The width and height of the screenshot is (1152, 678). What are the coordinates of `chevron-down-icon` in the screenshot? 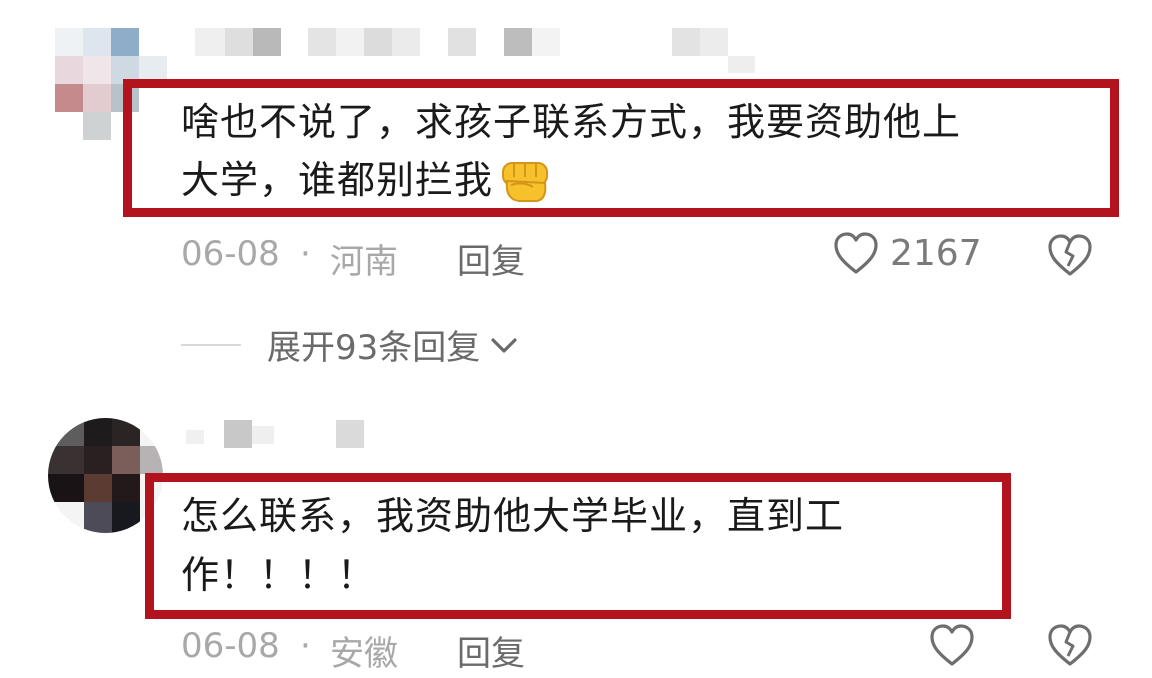 It's located at (504, 345).